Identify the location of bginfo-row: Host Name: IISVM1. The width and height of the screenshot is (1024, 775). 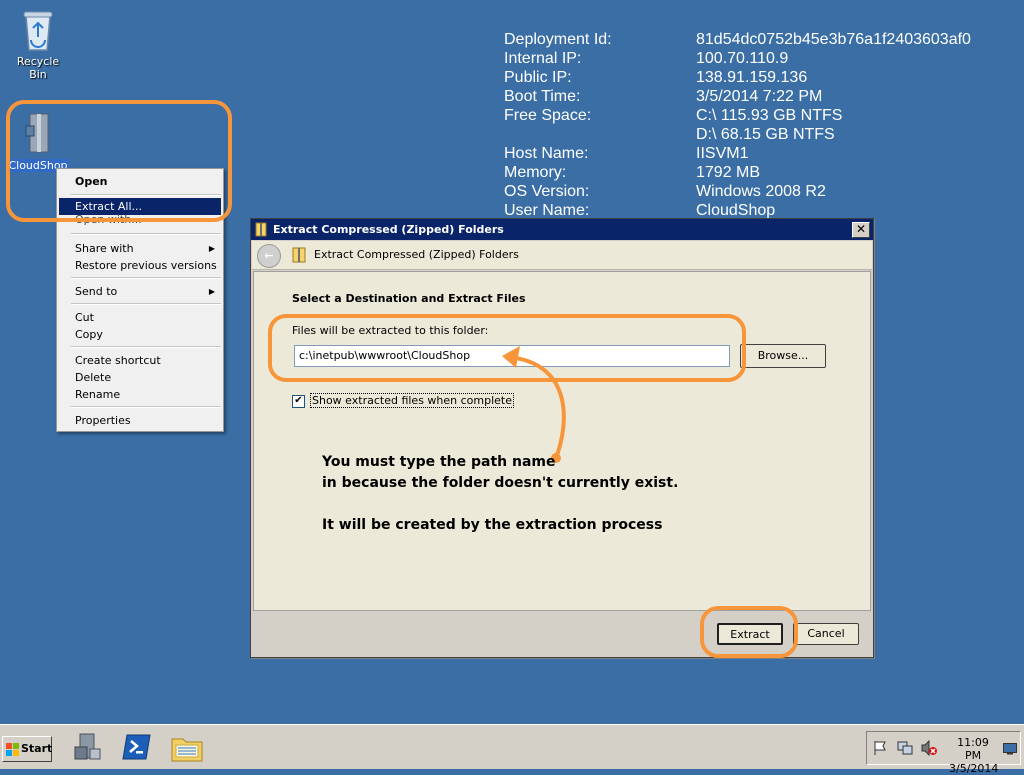
(737, 153).